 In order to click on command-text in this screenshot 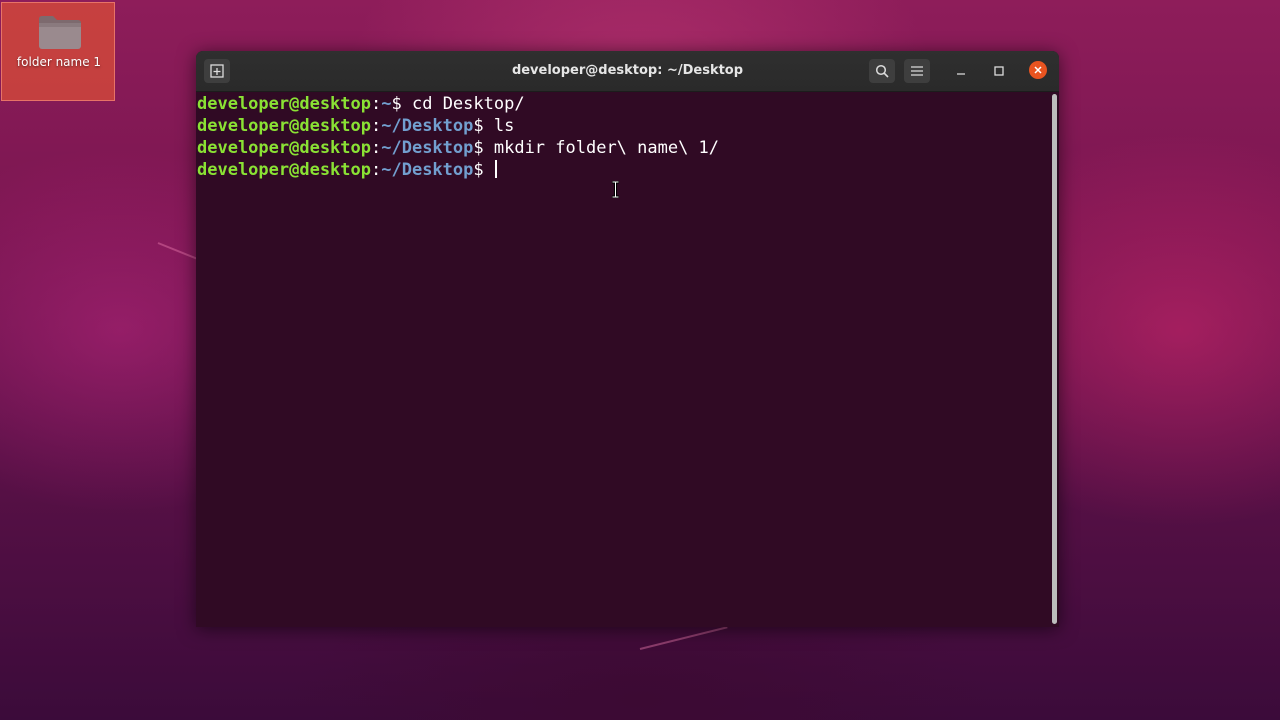, I will do `click(489, 170)`.